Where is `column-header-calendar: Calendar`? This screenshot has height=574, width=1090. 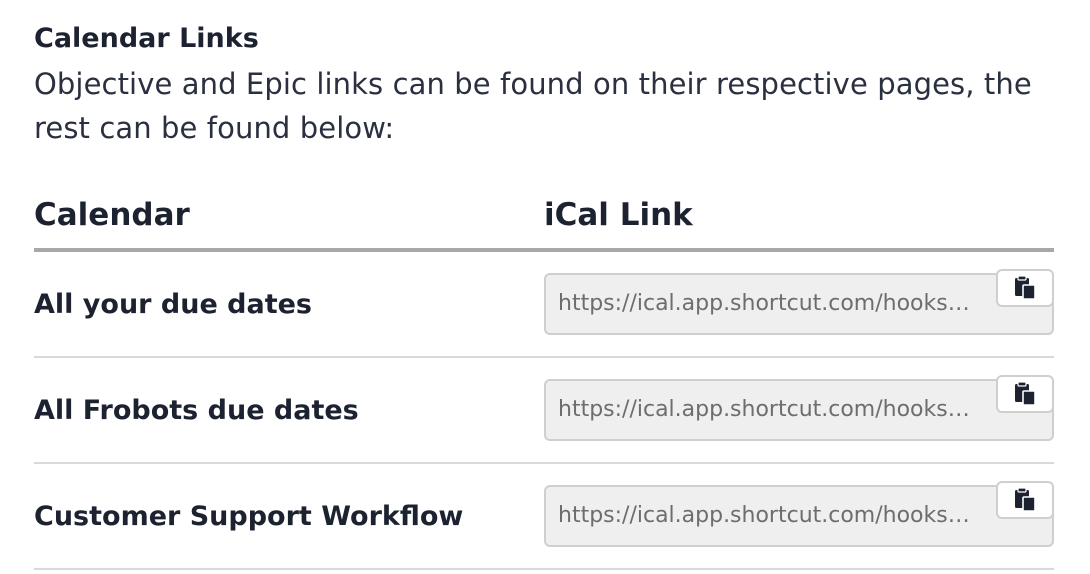
column-header-calendar: Calendar is located at coordinates (112, 215).